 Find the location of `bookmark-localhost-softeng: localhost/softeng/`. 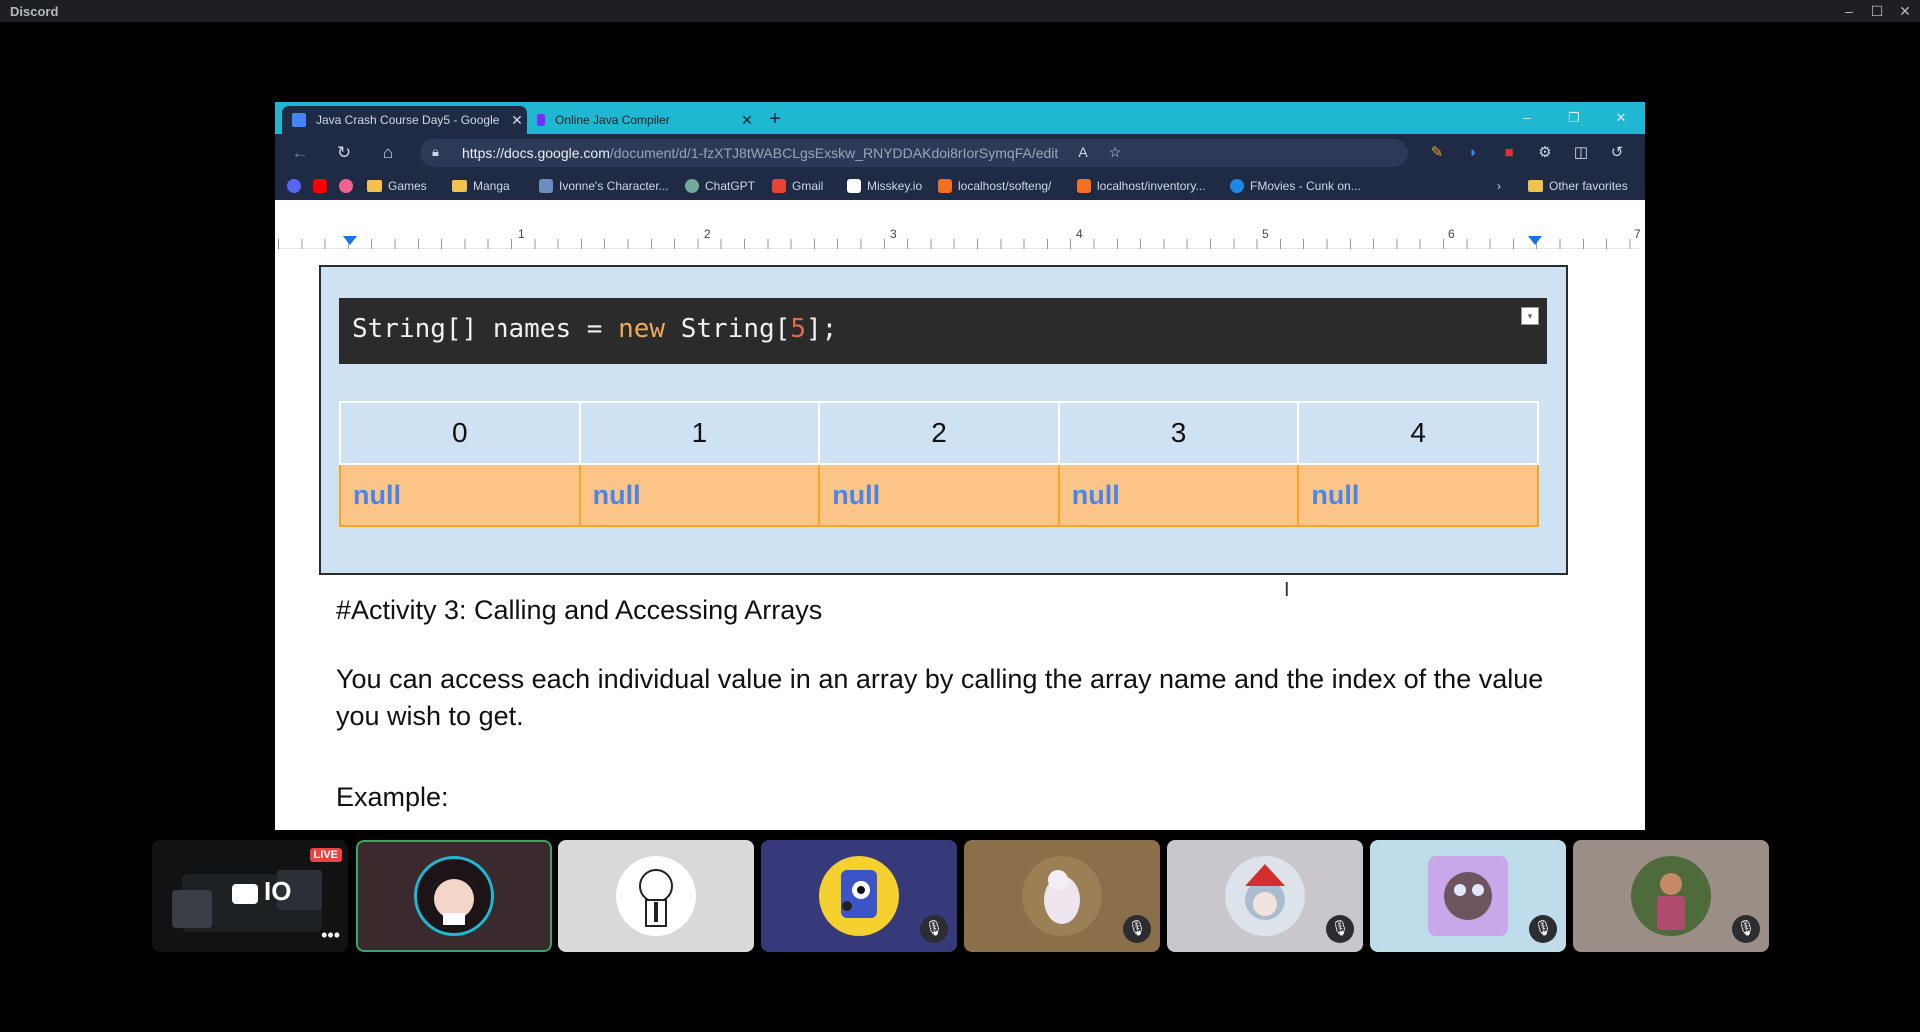

bookmark-localhost-softeng: localhost/softeng/ is located at coordinates (994, 186).